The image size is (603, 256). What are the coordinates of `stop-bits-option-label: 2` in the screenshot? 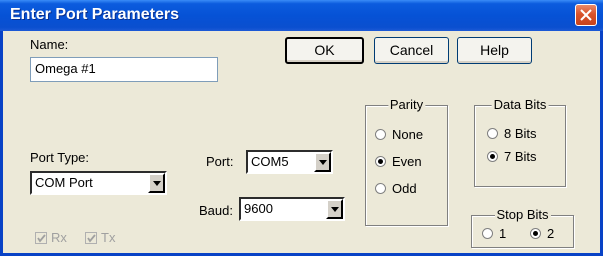 It's located at (551, 233).